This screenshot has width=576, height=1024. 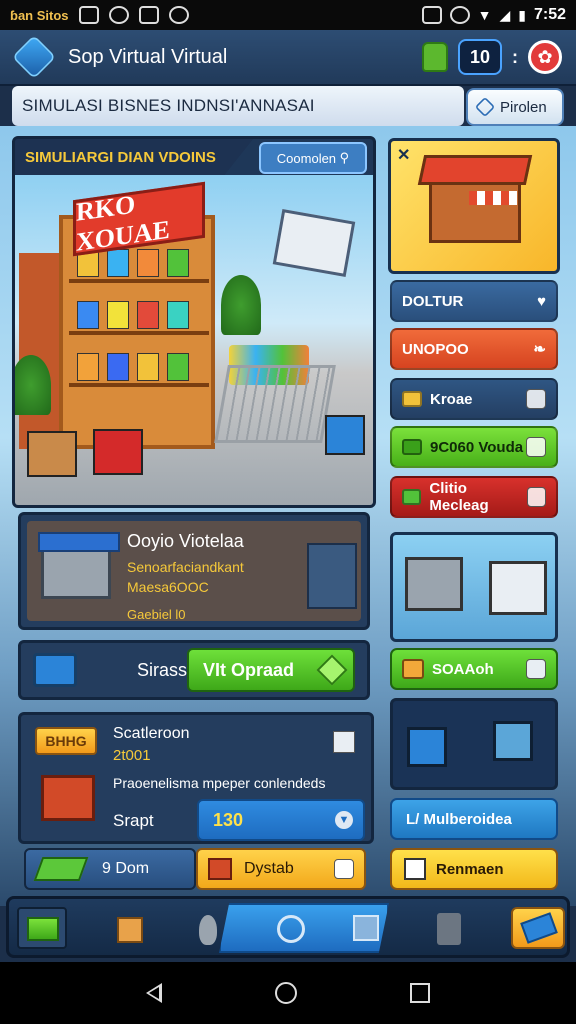 I want to click on close-button: ✿, so click(x=545, y=57).